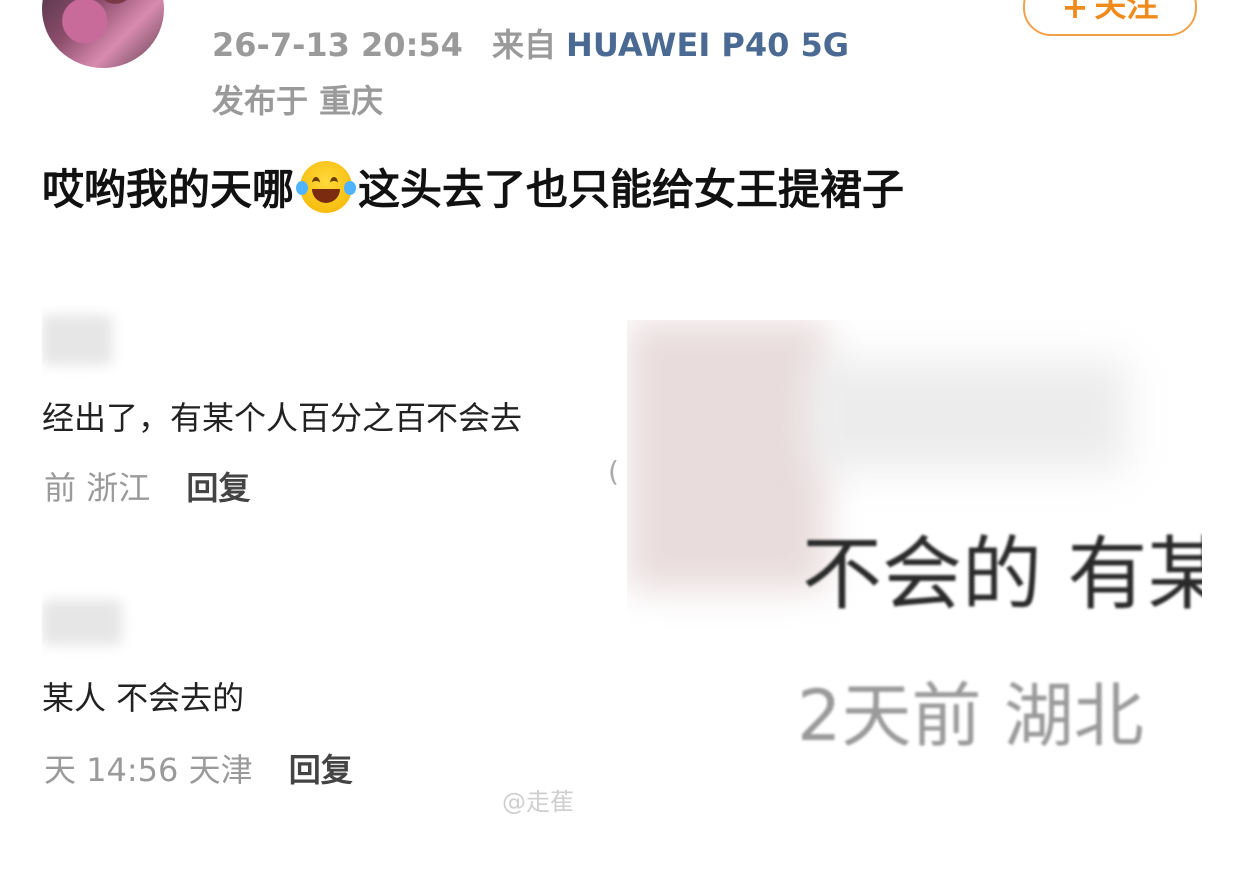  What do you see at coordinates (168, 189) in the screenshot?
I see `post-text-before: 哎哟我的天哪` at bounding box center [168, 189].